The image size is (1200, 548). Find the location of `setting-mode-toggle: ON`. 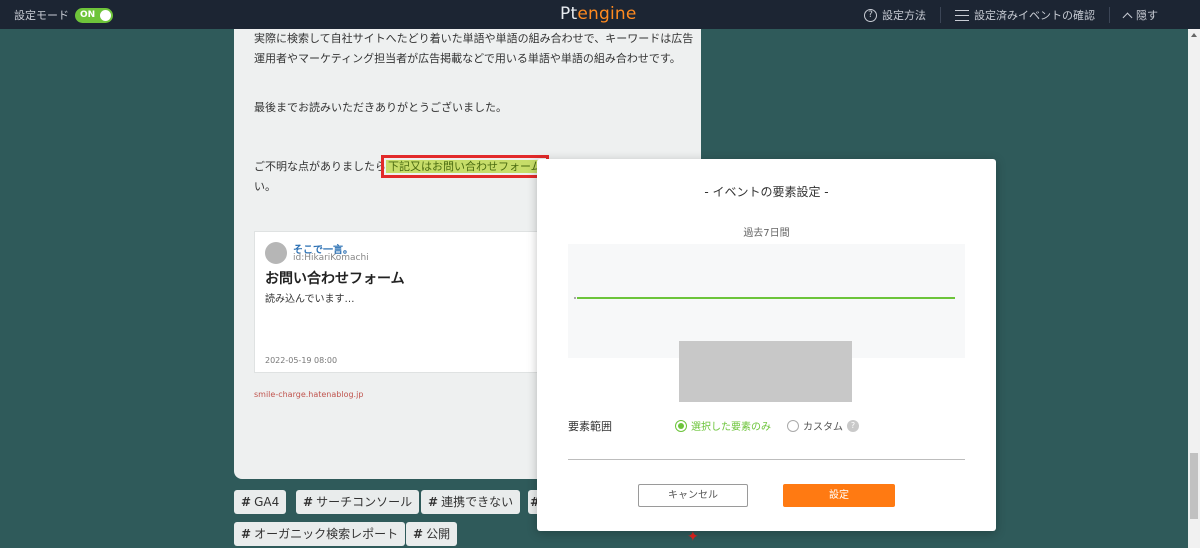

setting-mode-toggle: ON is located at coordinates (94, 15).